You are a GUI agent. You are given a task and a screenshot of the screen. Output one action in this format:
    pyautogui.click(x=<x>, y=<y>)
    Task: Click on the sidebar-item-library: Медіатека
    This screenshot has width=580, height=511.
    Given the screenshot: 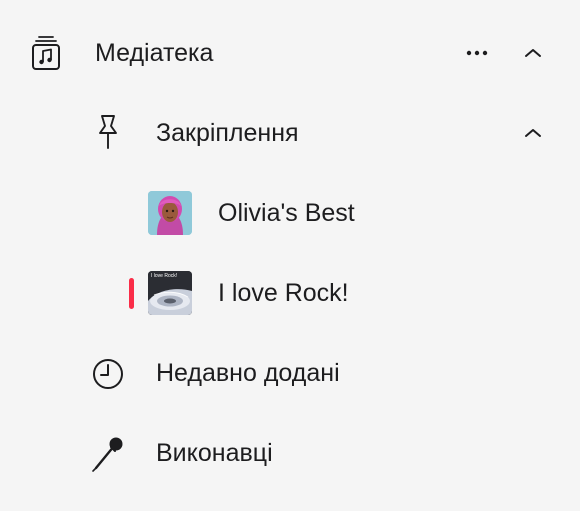 What is the action you would take?
    pyautogui.click(x=290, y=53)
    